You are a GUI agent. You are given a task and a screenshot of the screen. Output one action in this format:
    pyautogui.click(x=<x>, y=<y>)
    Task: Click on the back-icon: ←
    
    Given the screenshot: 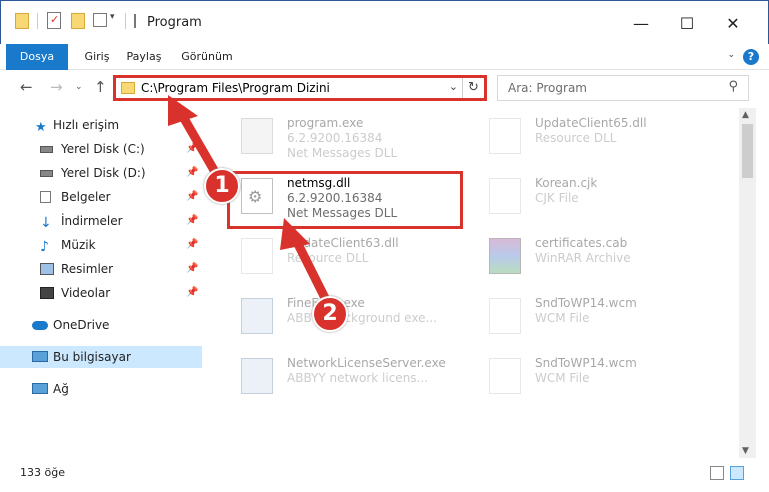 What is the action you would take?
    pyautogui.click(x=26, y=87)
    